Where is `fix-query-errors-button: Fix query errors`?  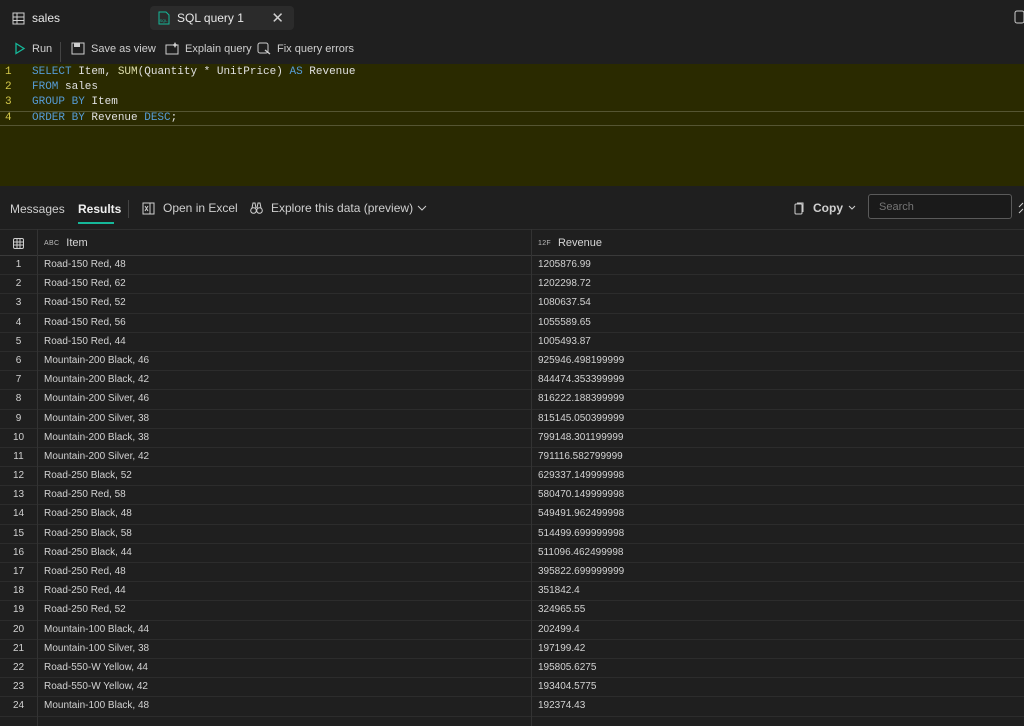 fix-query-errors-button: Fix query errors is located at coordinates (305, 48).